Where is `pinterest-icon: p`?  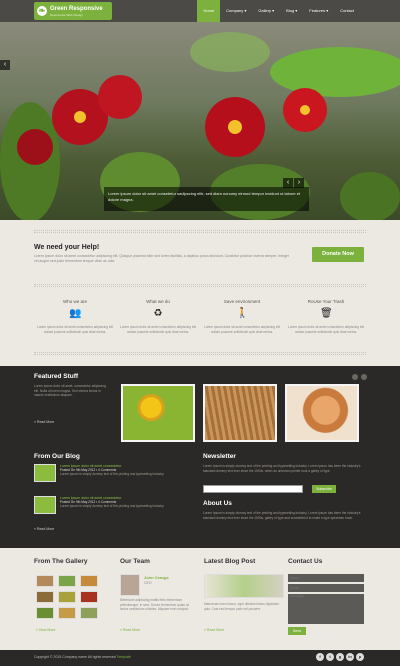
pinterest-icon: p is located at coordinates (360, 657).